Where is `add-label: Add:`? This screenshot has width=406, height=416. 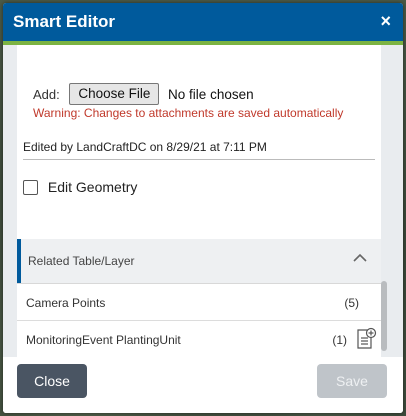
add-label: Add: is located at coordinates (46, 94).